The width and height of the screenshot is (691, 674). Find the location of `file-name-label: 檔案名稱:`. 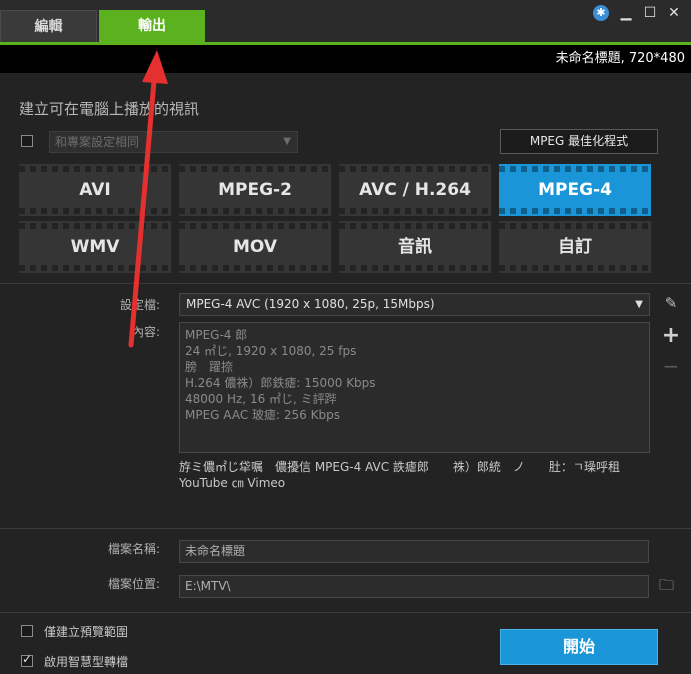

file-name-label: 檔案名稱: is located at coordinates (133, 549).